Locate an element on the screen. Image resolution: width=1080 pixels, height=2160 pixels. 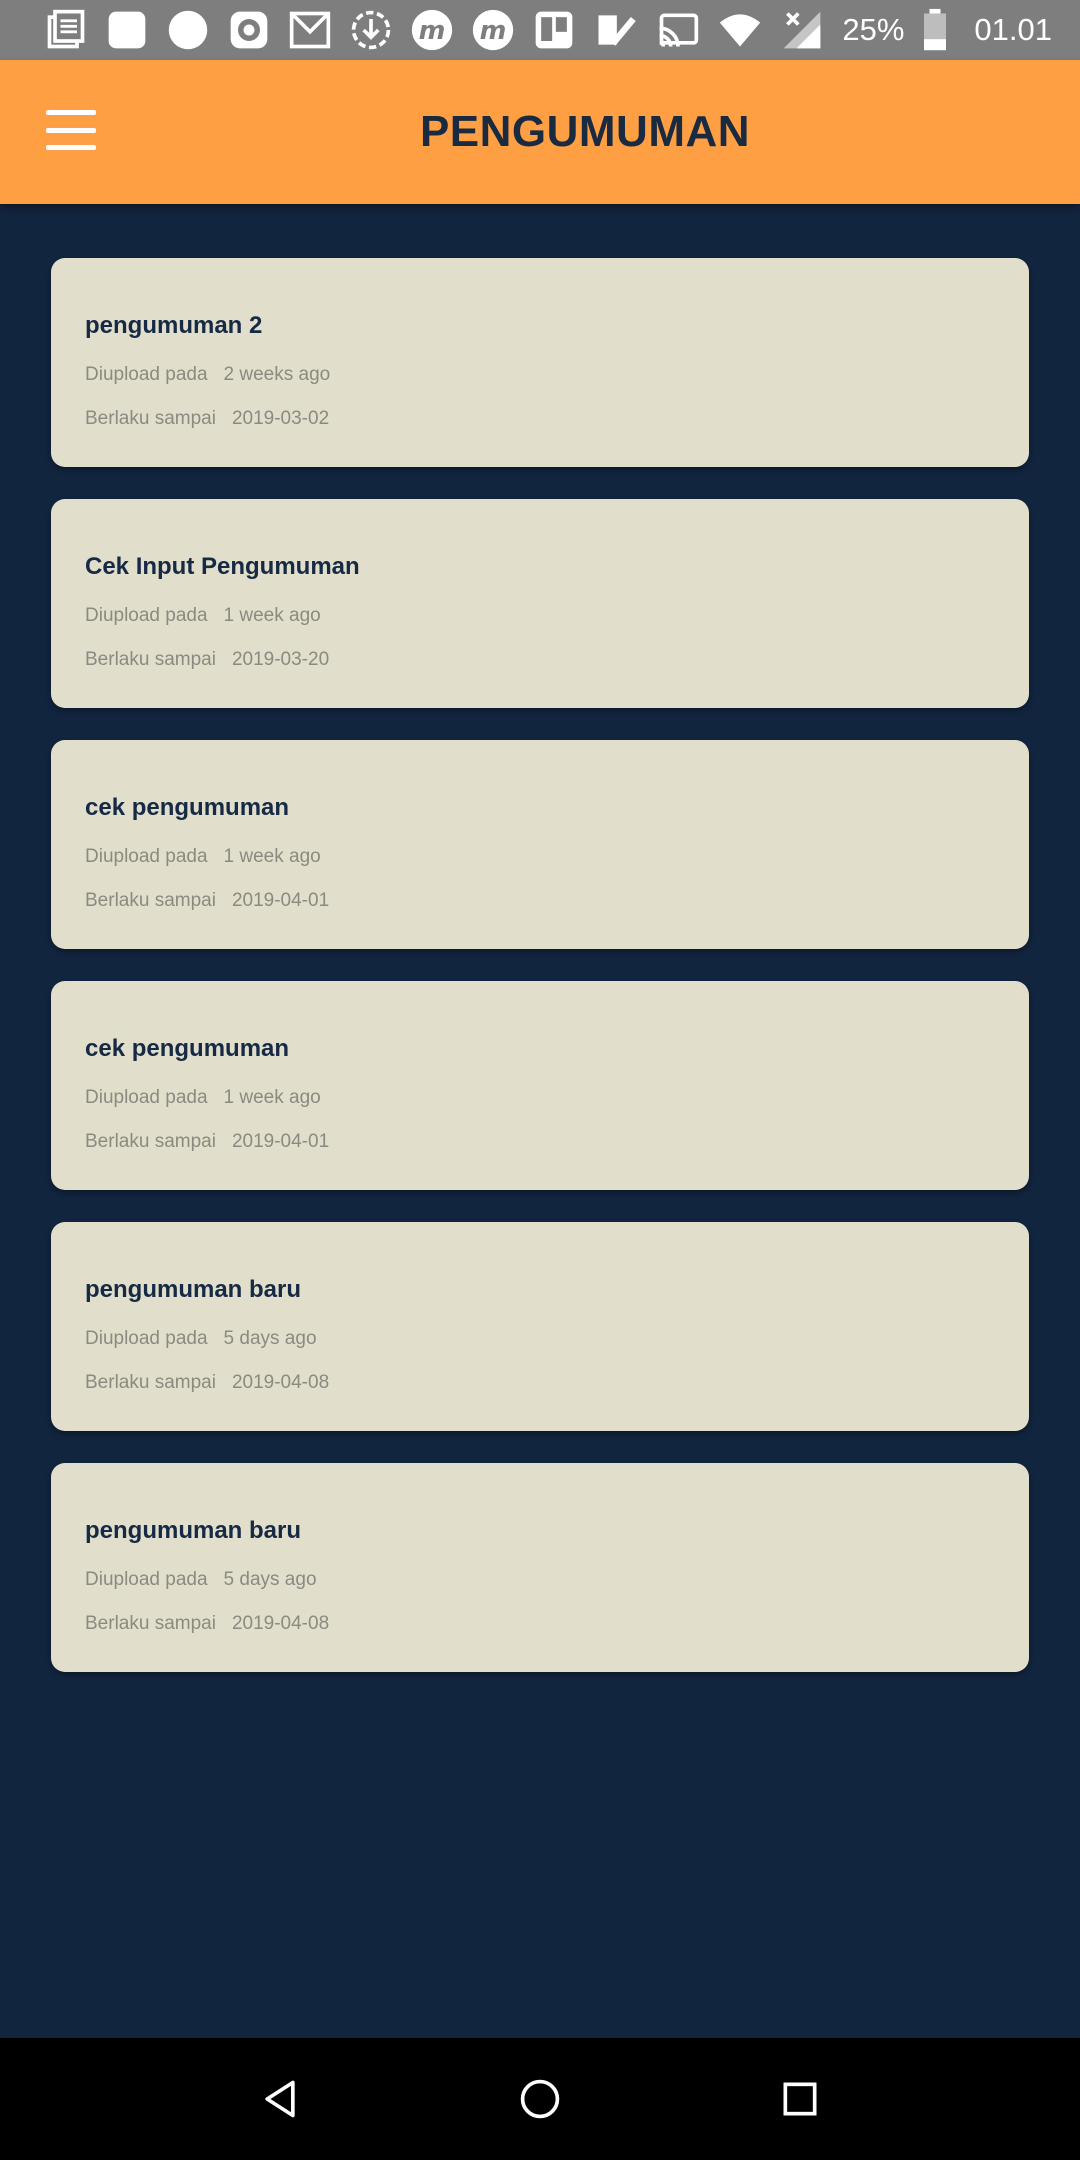
back-button is located at coordinates (280, 2099).